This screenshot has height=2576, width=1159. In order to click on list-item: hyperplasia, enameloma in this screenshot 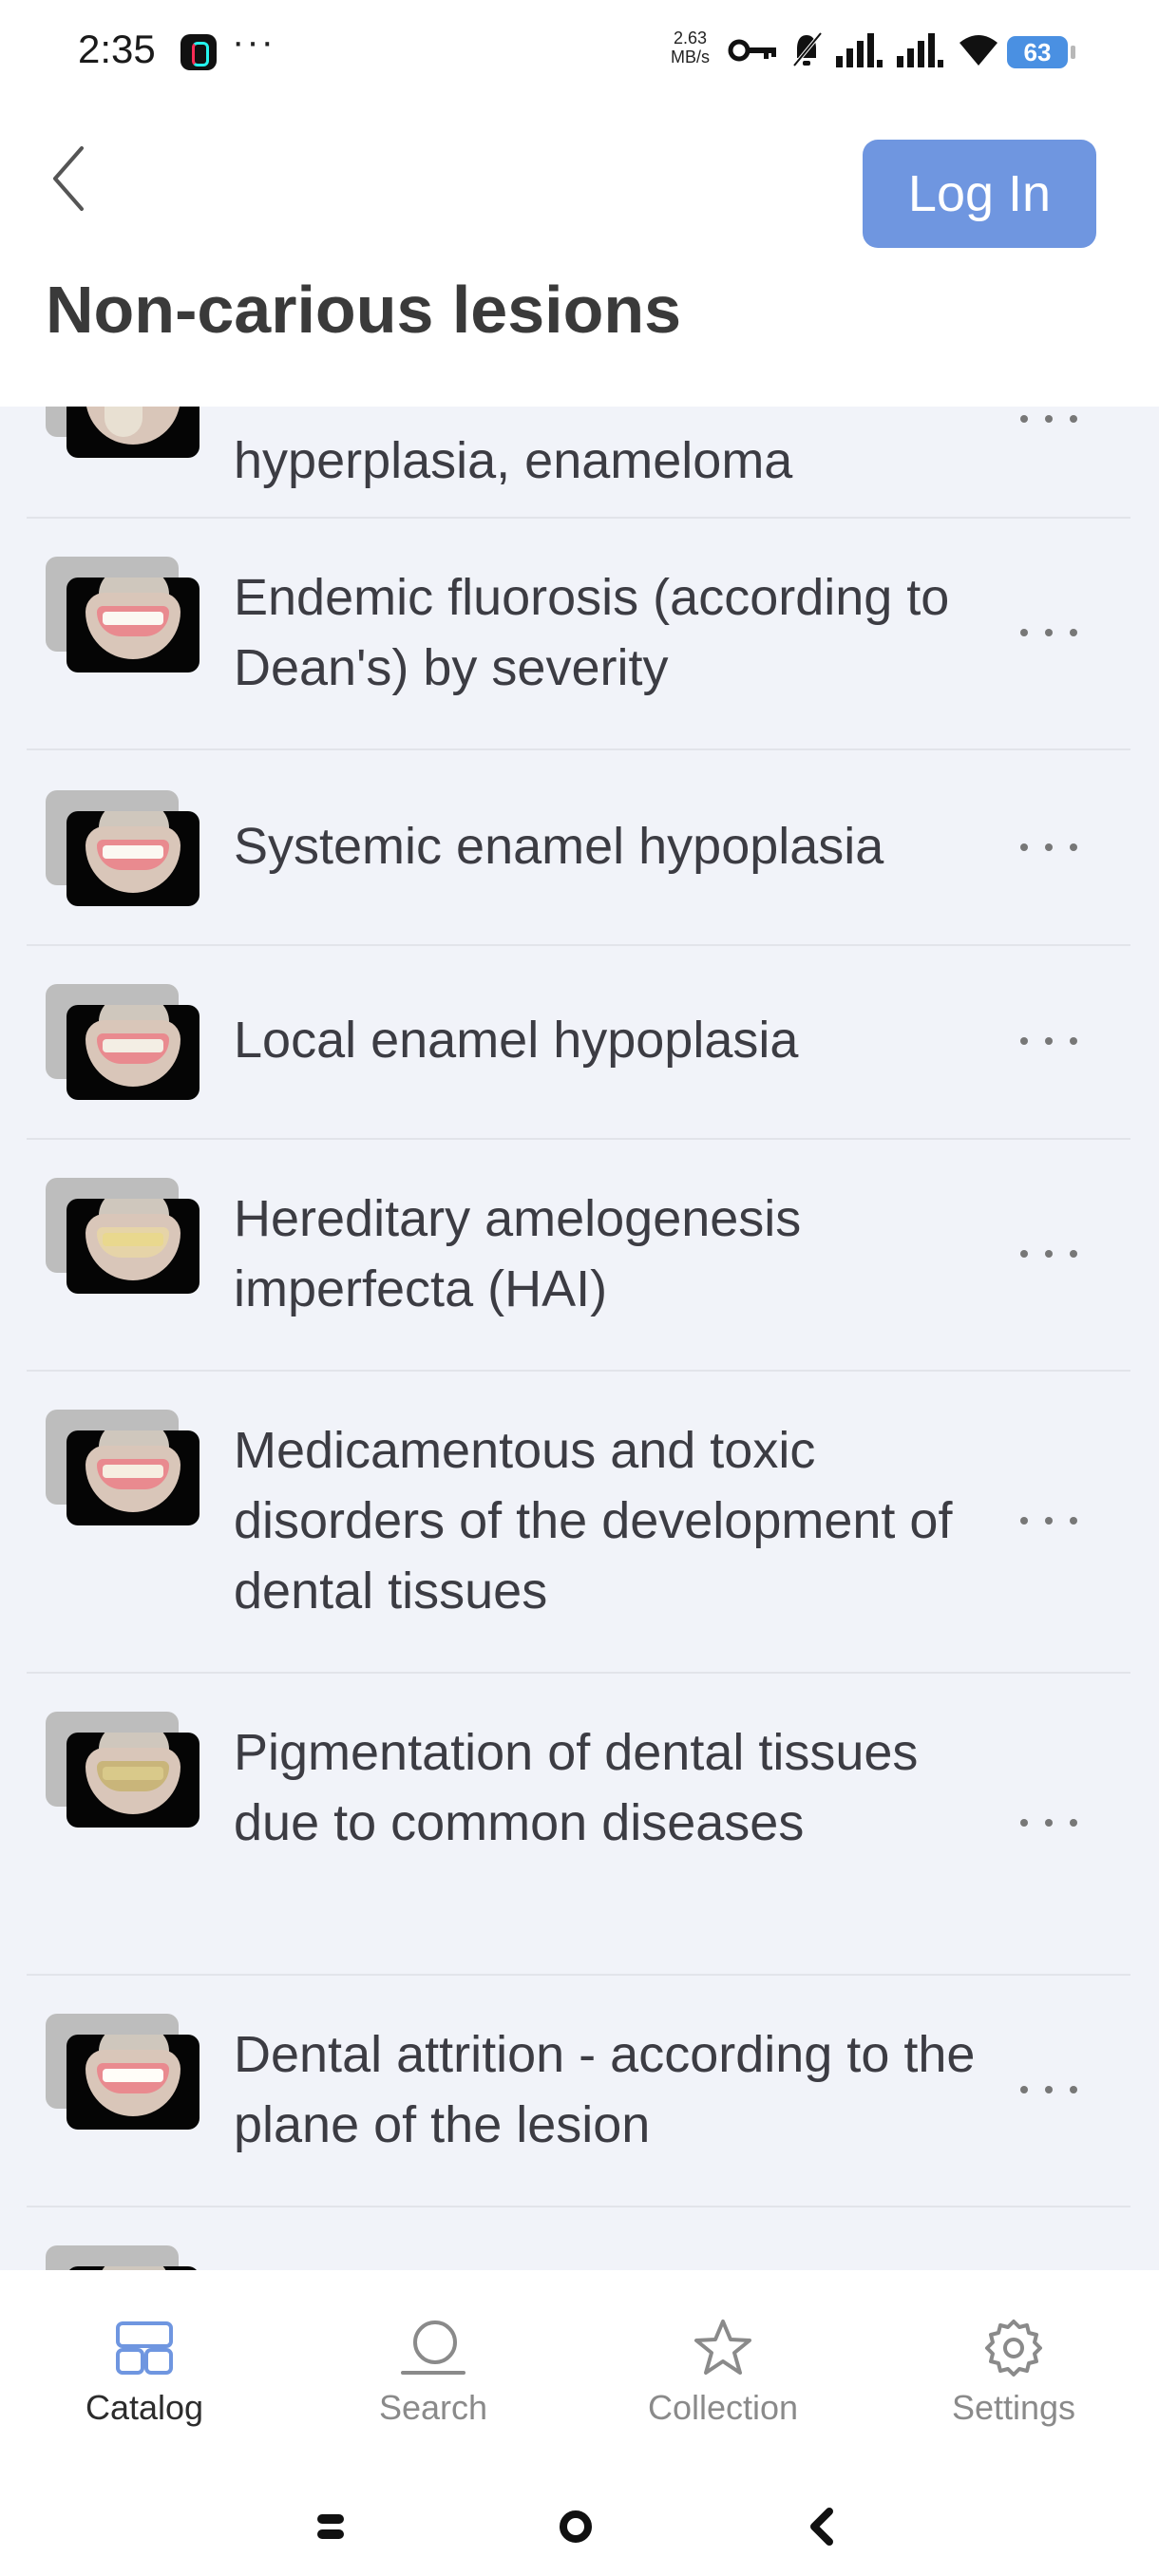, I will do `click(578, 463)`.